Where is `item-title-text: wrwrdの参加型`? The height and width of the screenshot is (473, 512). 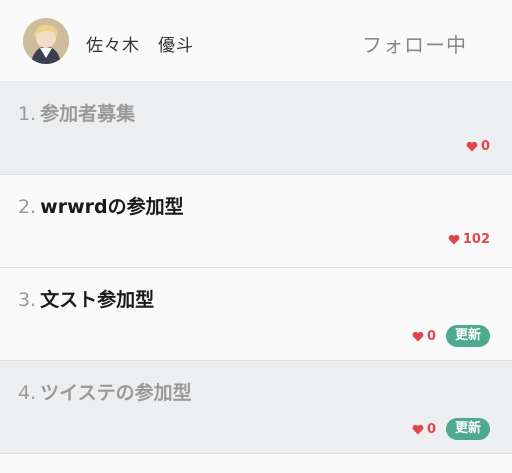 item-title-text: wrwrdの参加型 is located at coordinates (112, 207).